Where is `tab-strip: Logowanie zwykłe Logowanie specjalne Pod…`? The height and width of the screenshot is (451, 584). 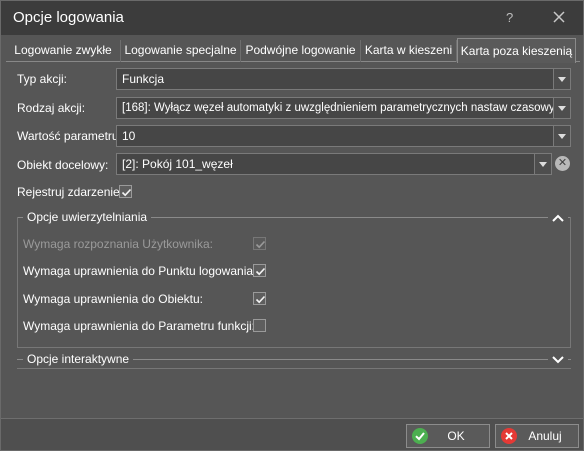
tab-strip: Logowanie zwykłe Logowanie specjalne Pod… is located at coordinates (293, 50).